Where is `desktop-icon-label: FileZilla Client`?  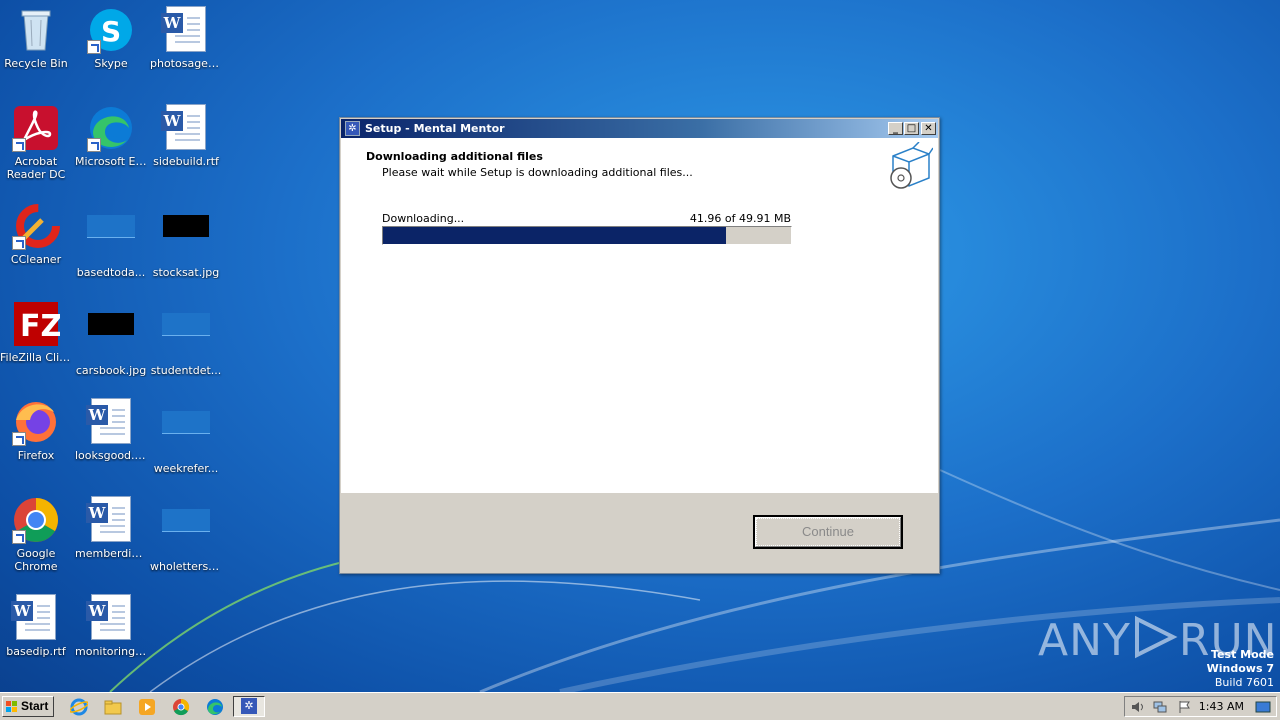
desktop-icon-label: FileZilla Client is located at coordinates (37, 357).